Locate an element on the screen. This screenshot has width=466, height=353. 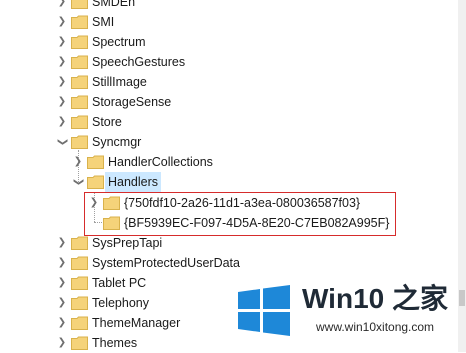
tree-item-label: Syncmgr is located at coordinates (117, 142).